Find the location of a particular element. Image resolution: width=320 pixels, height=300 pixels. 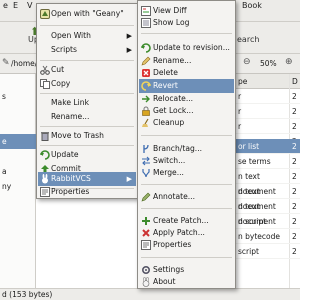

menu-file: e is located at coordinates (5, 5).